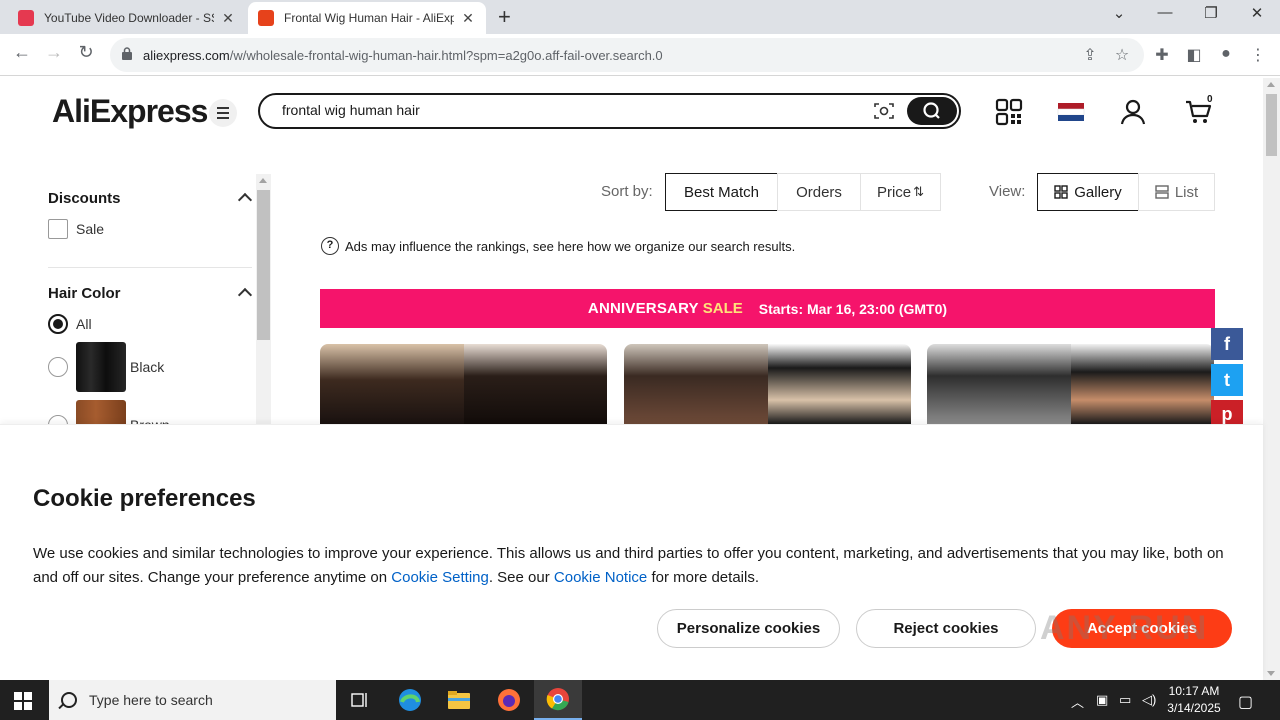  What do you see at coordinates (151, 700) in the screenshot?
I see `taskbar-search-placeholder: Type here to search` at bounding box center [151, 700].